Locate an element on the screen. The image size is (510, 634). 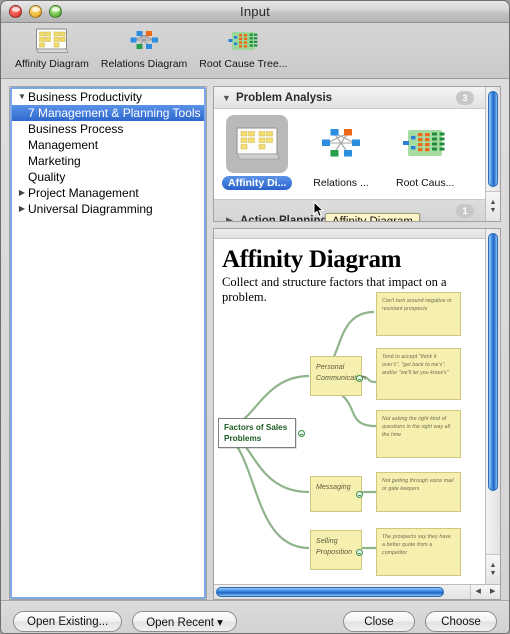
toolbar-item-relations-diagram: Relations Diagram is located at coordinates (144, 48).